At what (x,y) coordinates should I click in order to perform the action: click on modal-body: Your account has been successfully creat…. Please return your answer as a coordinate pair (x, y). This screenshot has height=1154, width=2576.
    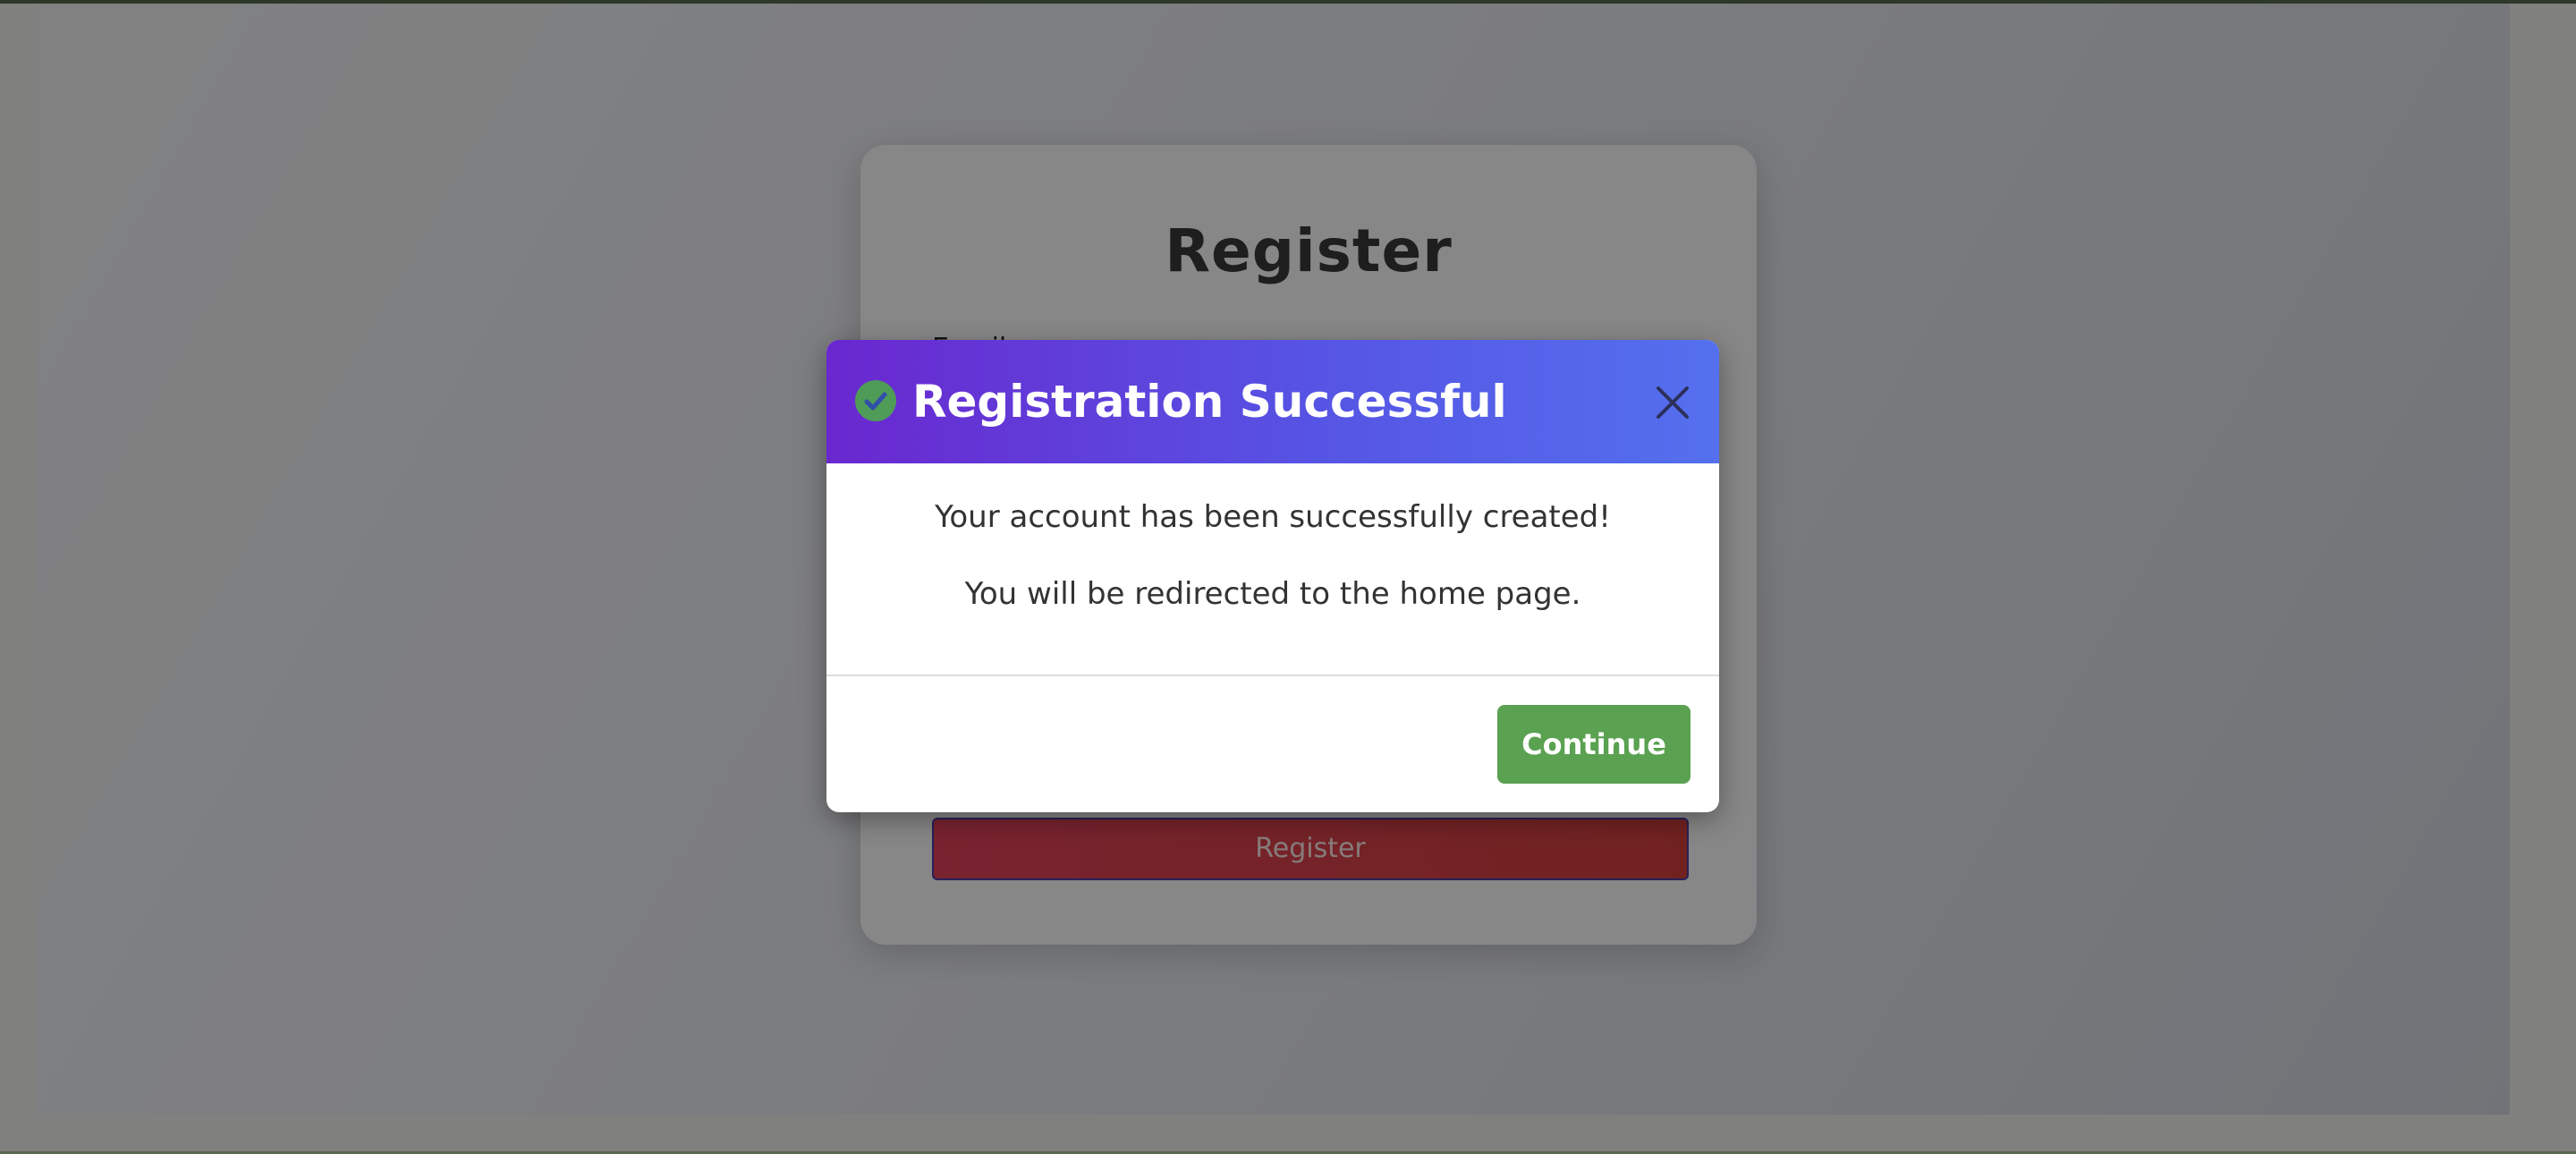
    Looking at the image, I should click on (1272, 569).